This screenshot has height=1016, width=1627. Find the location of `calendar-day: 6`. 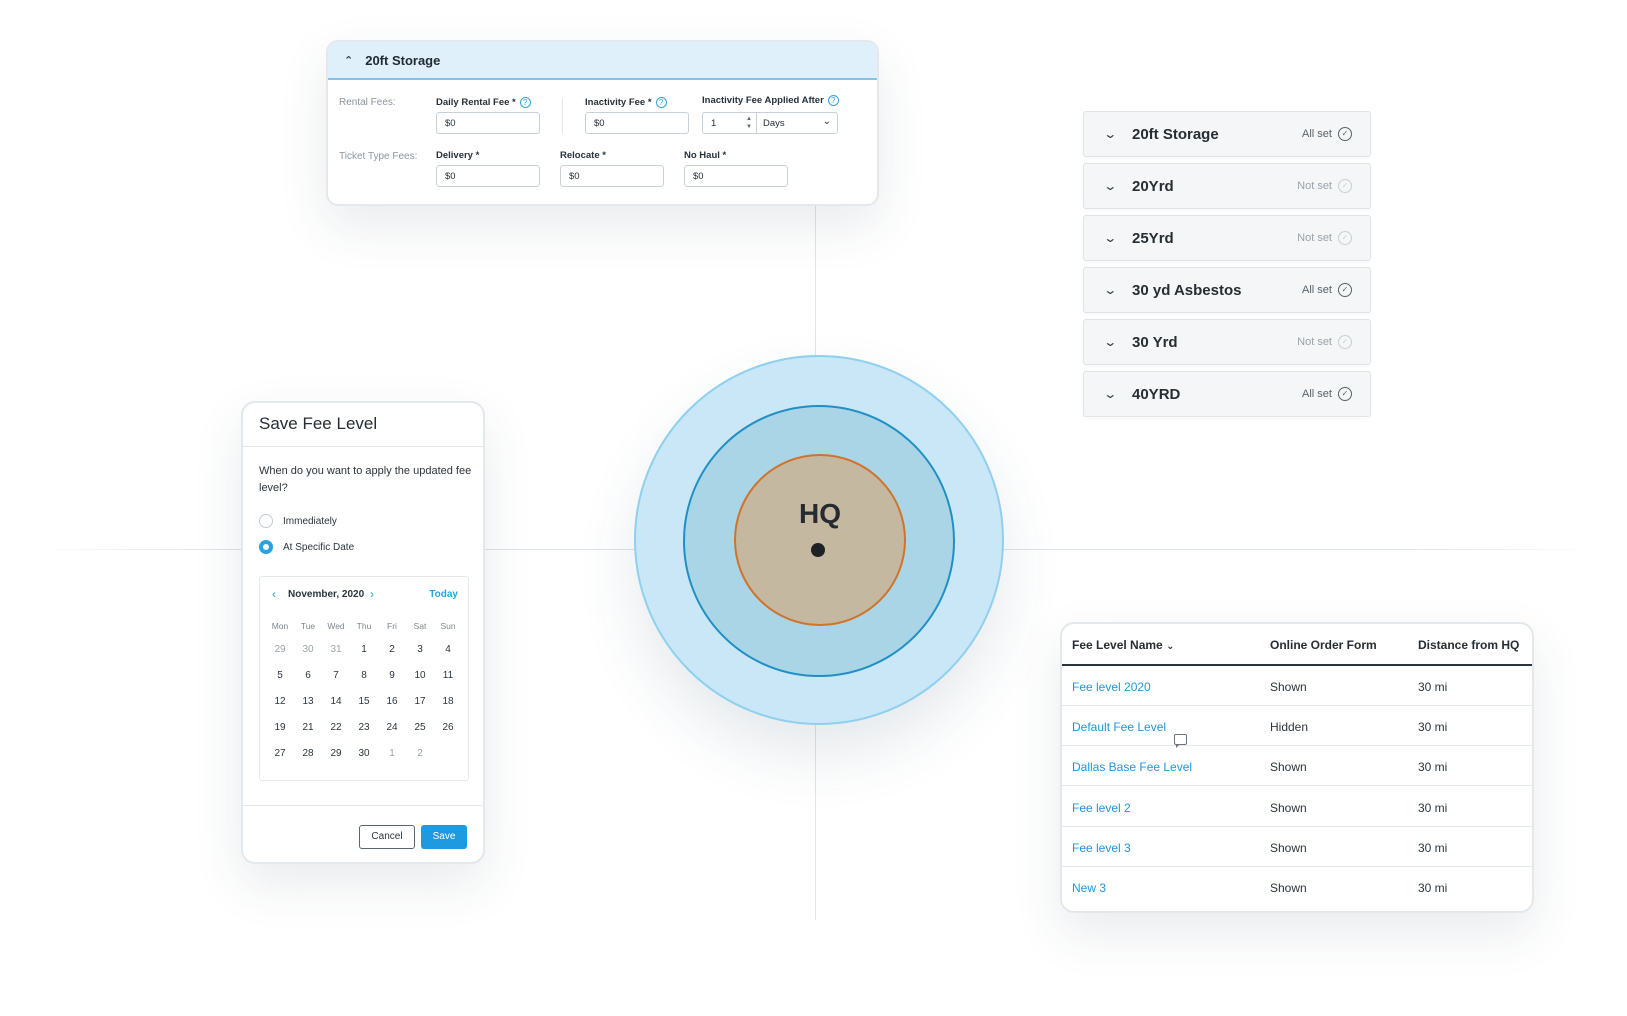

calendar-day: 6 is located at coordinates (308, 676).